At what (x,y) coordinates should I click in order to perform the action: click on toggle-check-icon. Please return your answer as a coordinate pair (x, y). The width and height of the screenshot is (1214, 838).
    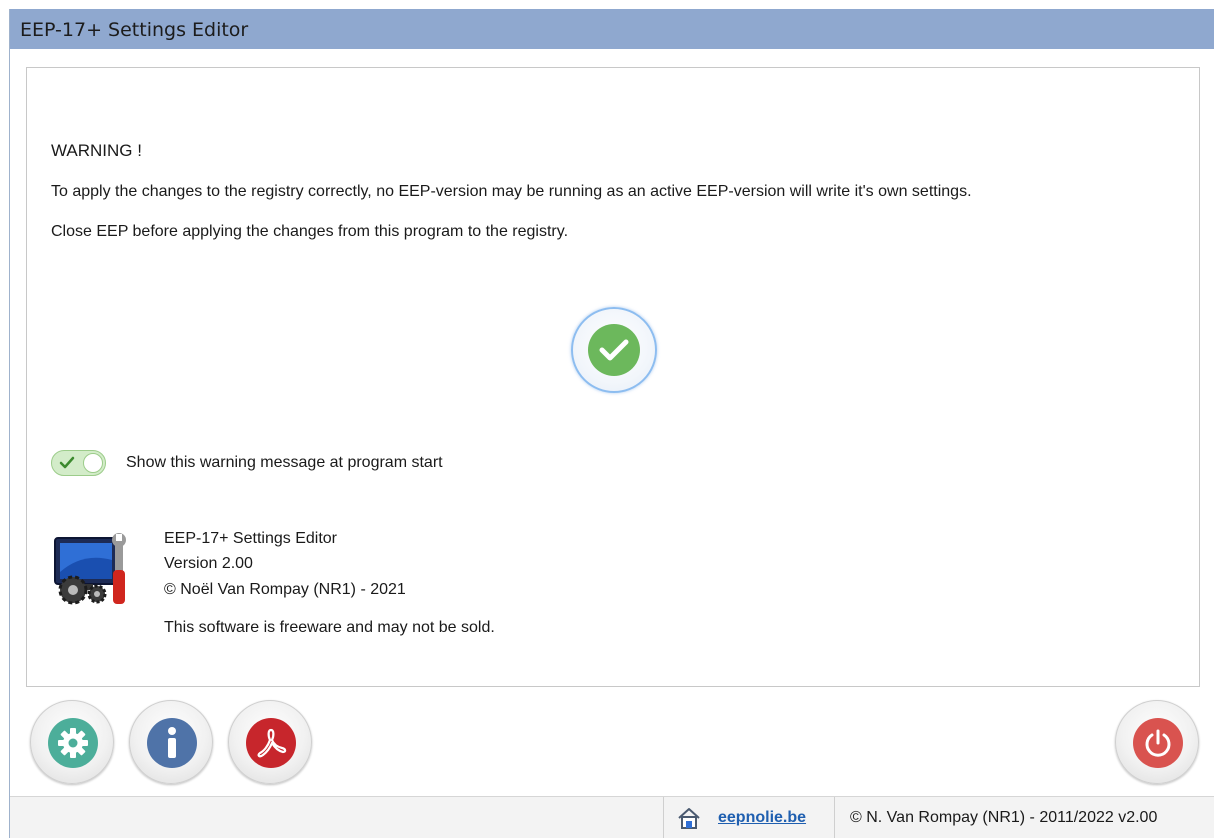
    Looking at the image, I should click on (67, 462).